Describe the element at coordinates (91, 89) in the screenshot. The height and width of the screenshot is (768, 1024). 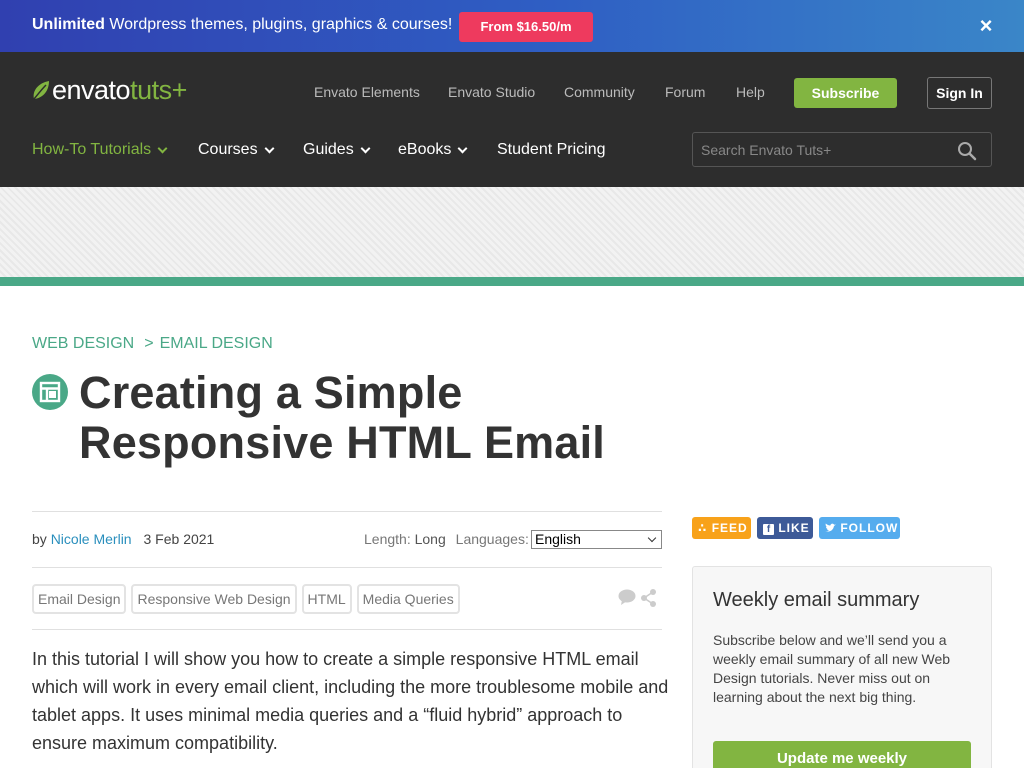
I see `logo-envato-text: envato` at that location.